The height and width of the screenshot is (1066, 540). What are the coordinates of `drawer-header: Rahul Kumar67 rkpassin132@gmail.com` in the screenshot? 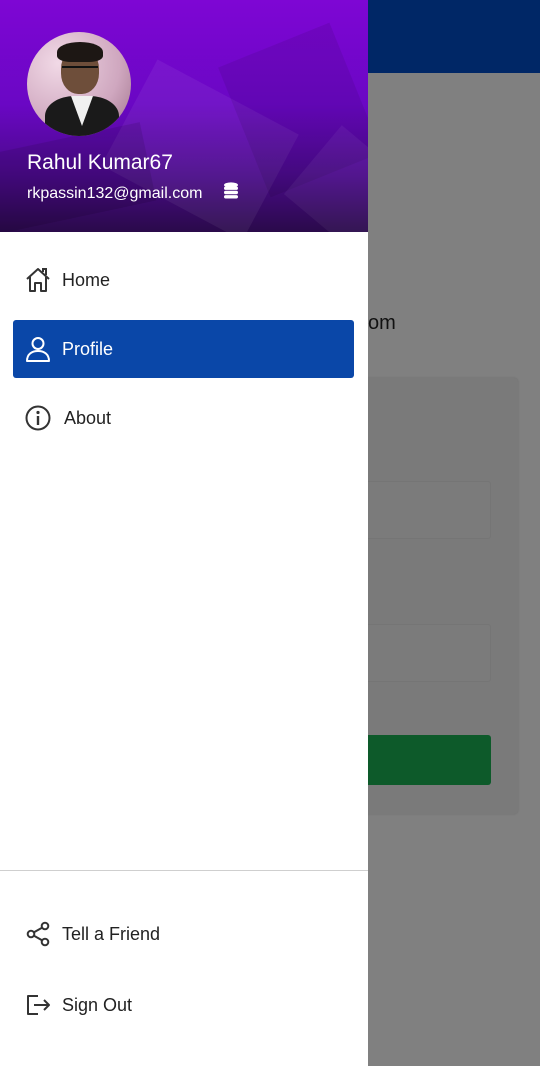 It's located at (184, 116).